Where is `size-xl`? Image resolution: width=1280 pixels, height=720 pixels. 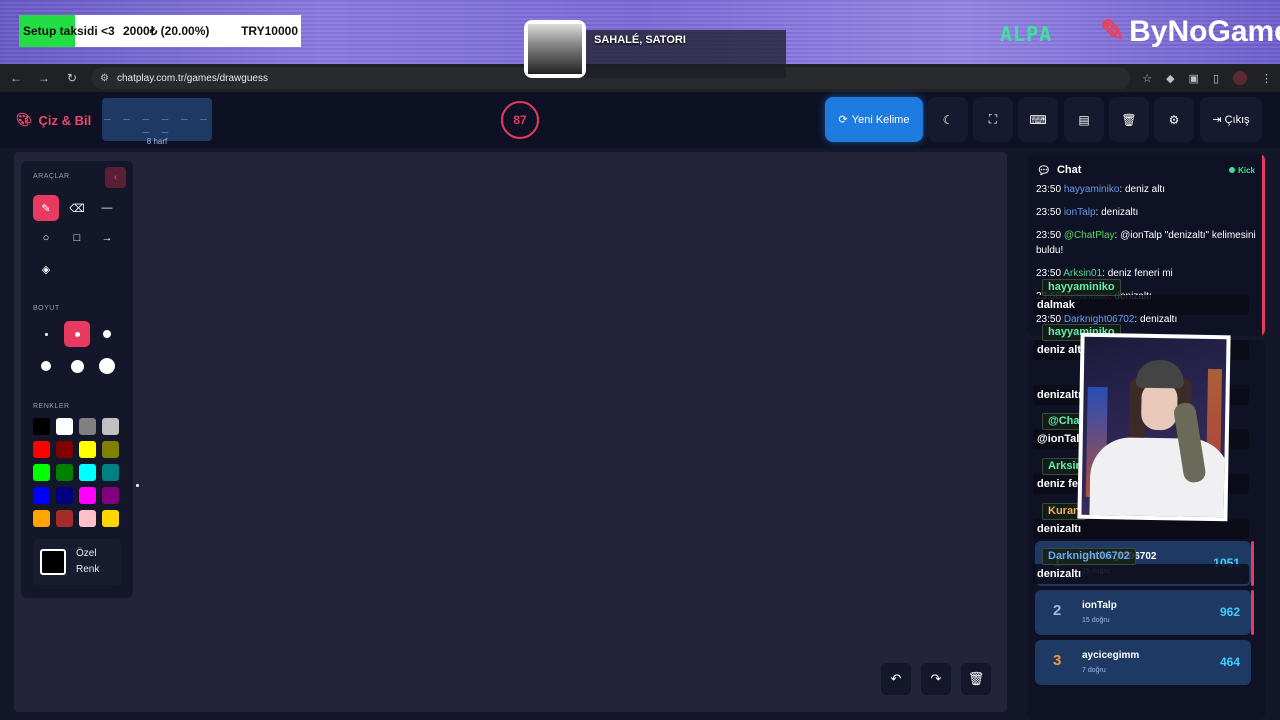 size-xl is located at coordinates (77, 366).